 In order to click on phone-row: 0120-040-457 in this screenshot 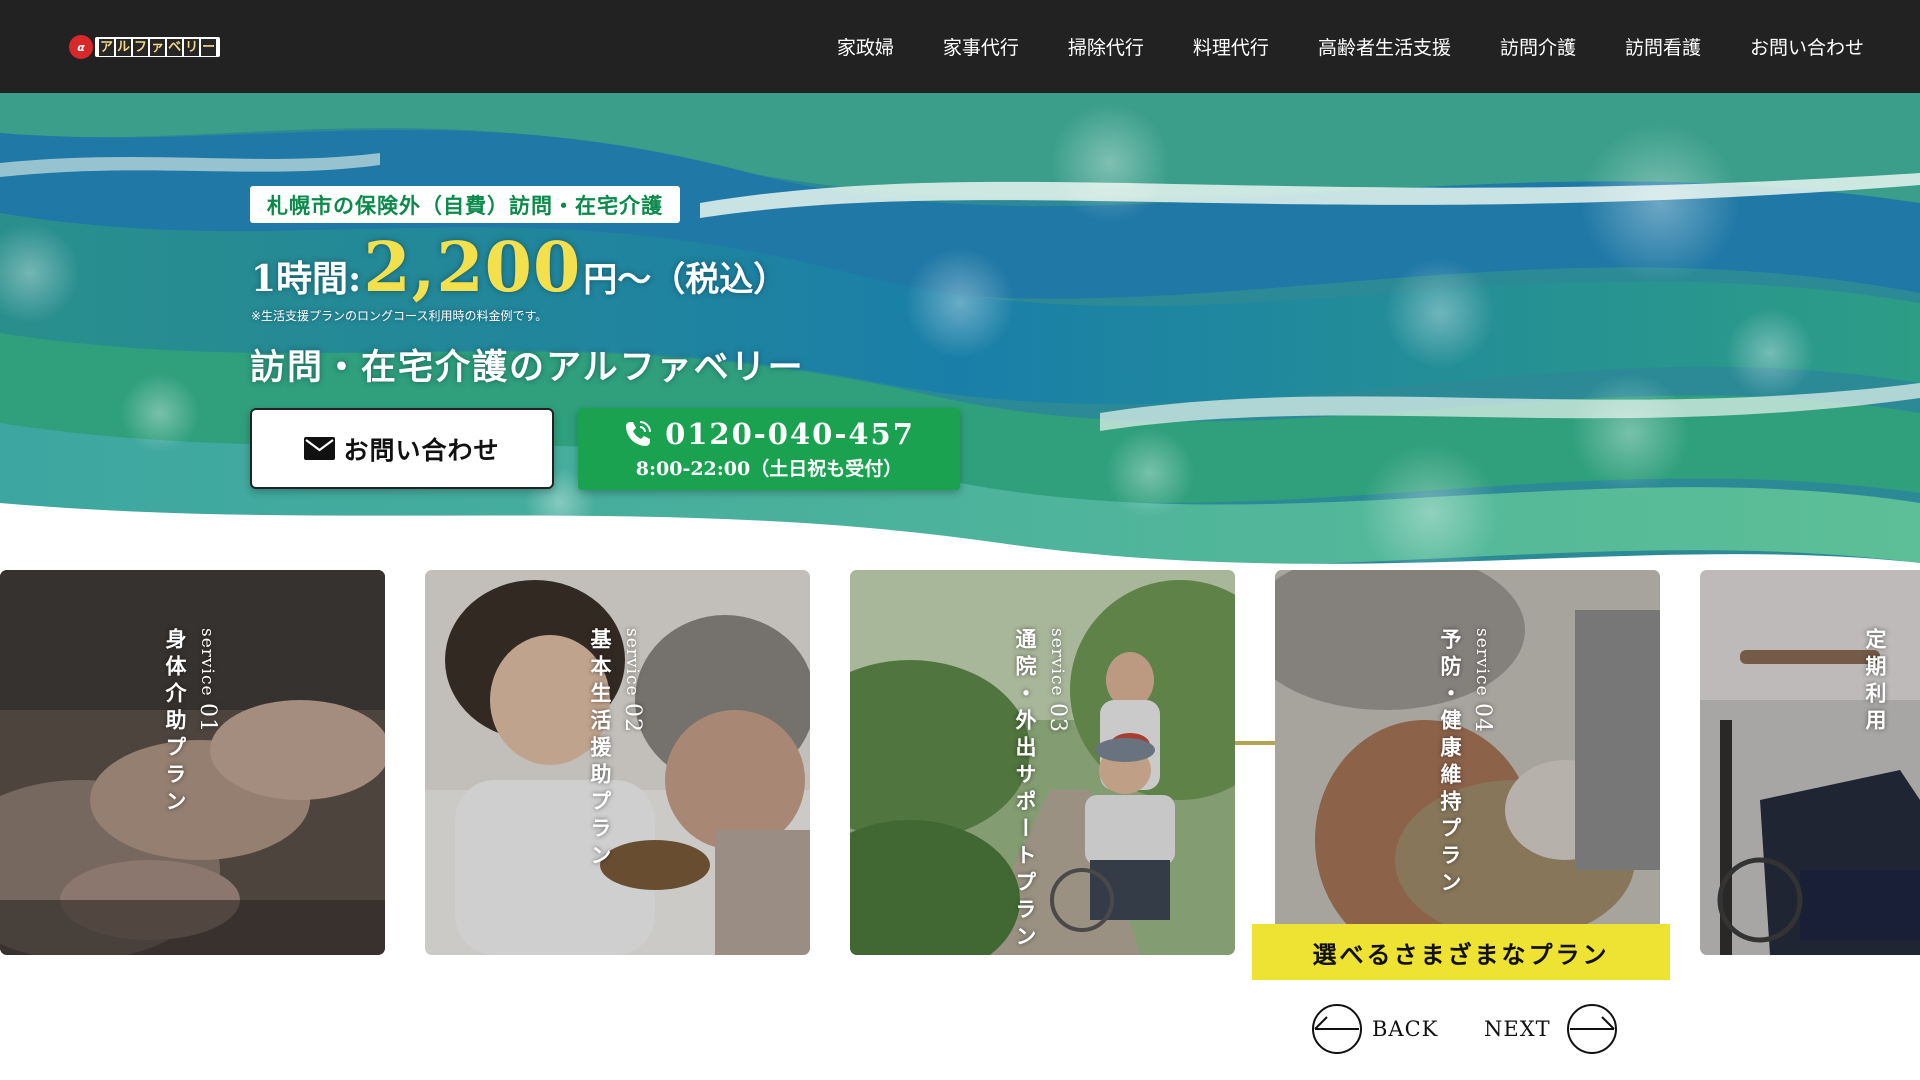, I will do `click(769, 434)`.